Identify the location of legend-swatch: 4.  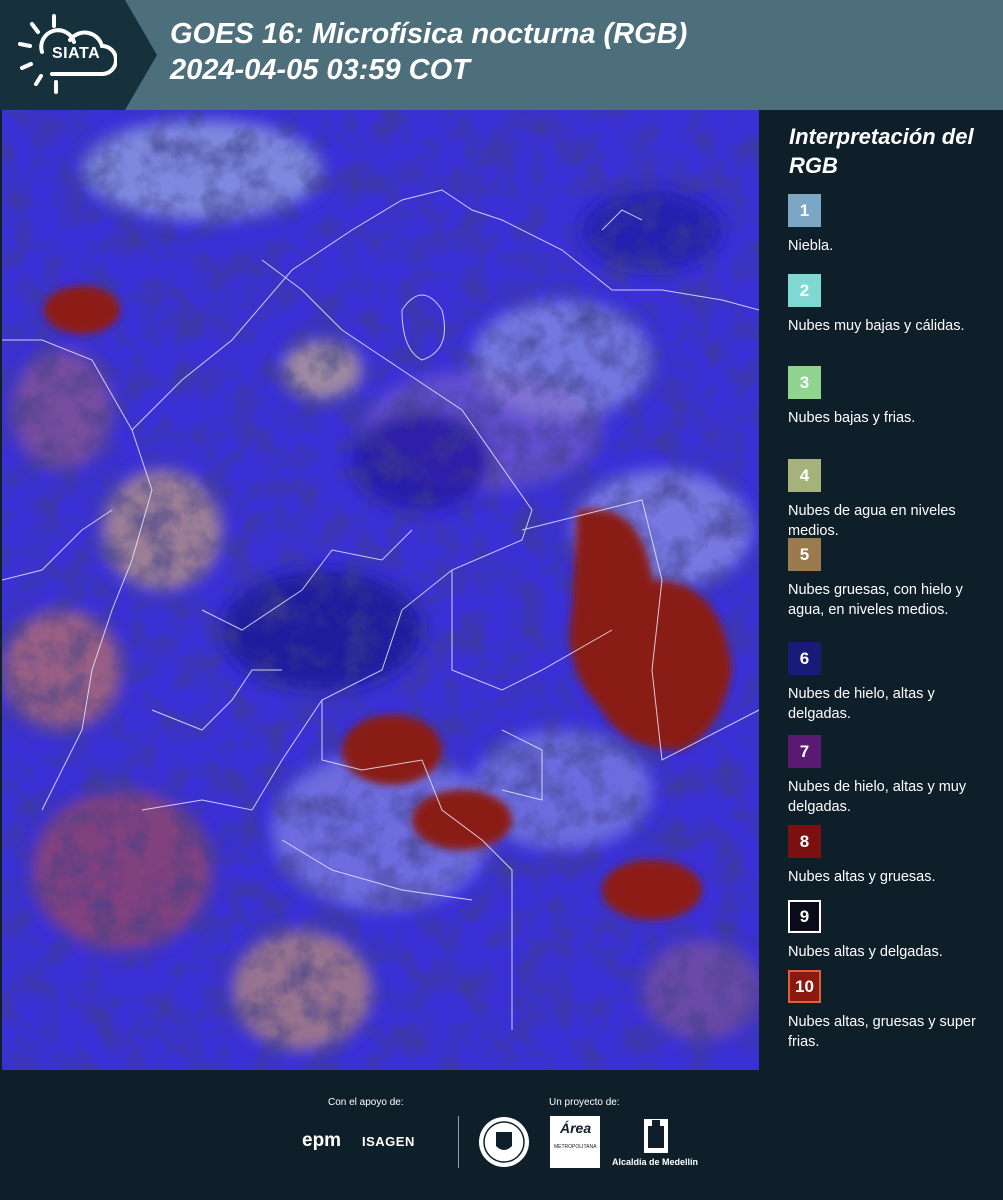
(804, 475).